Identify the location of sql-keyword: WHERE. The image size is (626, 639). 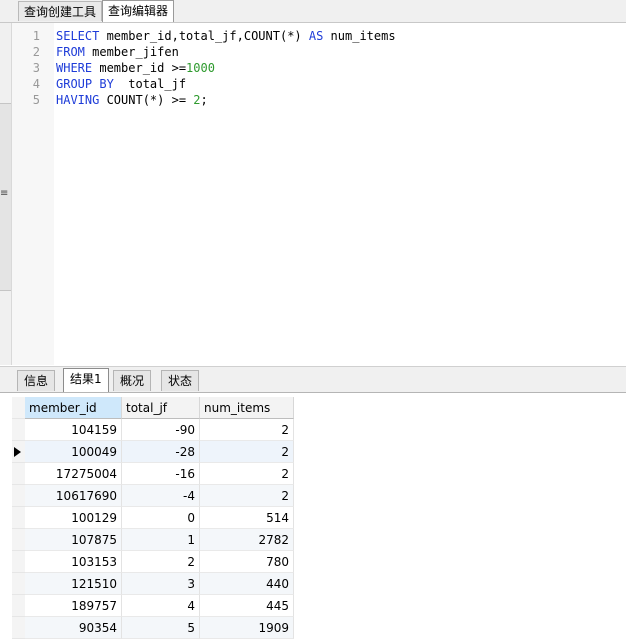
(74, 68).